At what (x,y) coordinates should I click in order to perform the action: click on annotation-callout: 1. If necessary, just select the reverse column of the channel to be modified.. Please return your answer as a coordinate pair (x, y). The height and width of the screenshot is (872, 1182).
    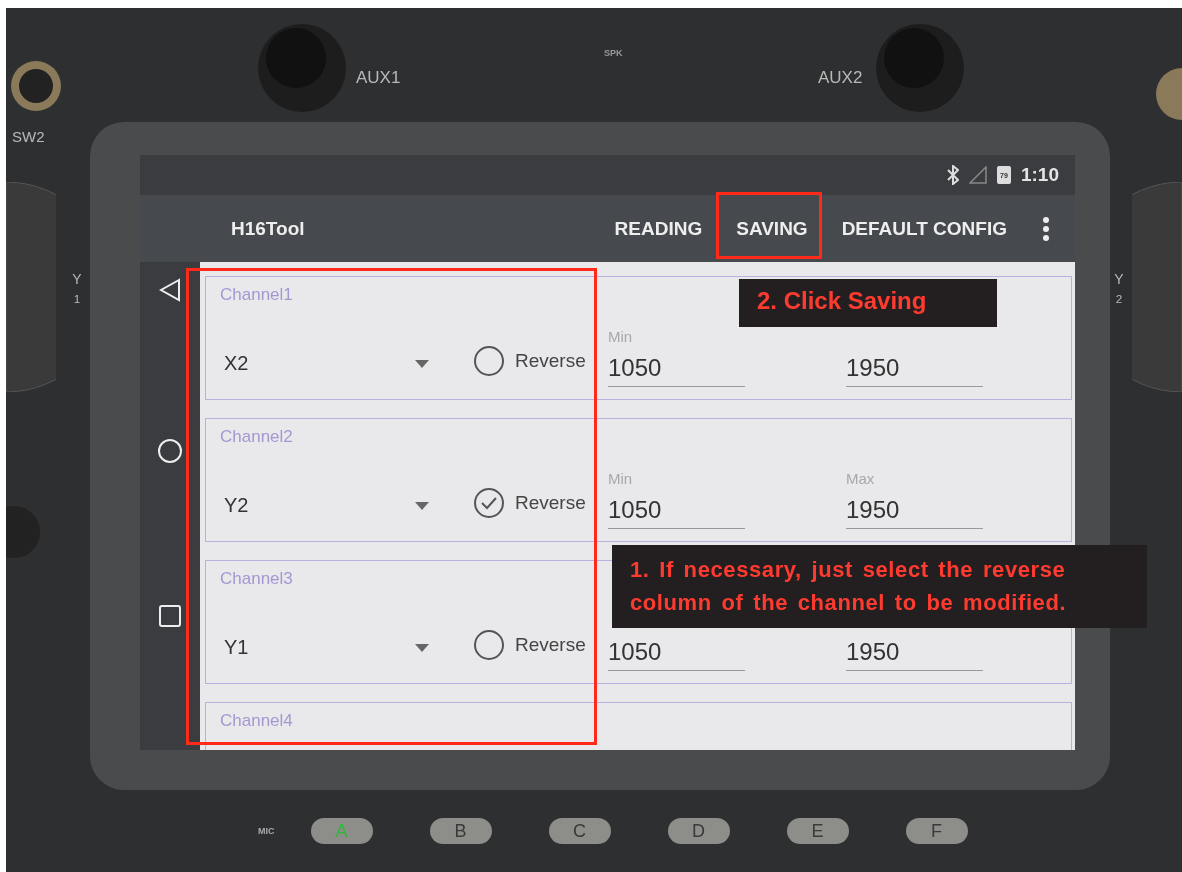
    Looking at the image, I should click on (879, 586).